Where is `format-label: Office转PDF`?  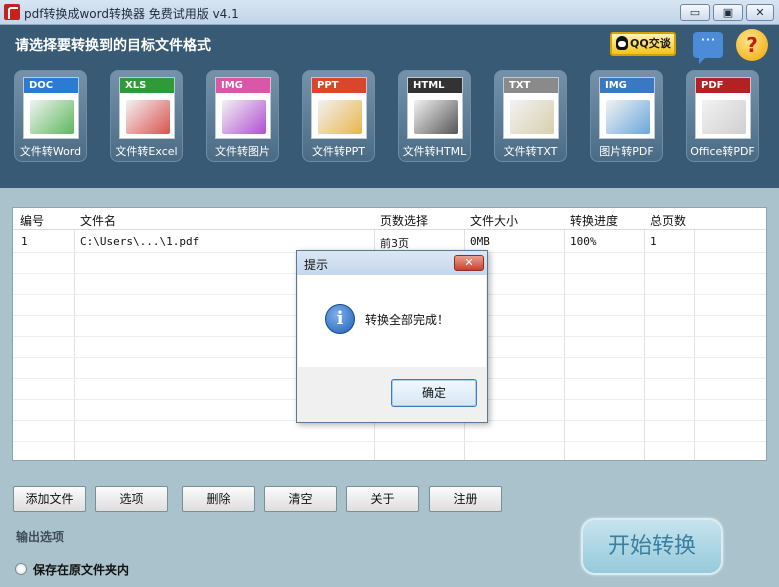
format-label: Office转PDF is located at coordinates (722, 151).